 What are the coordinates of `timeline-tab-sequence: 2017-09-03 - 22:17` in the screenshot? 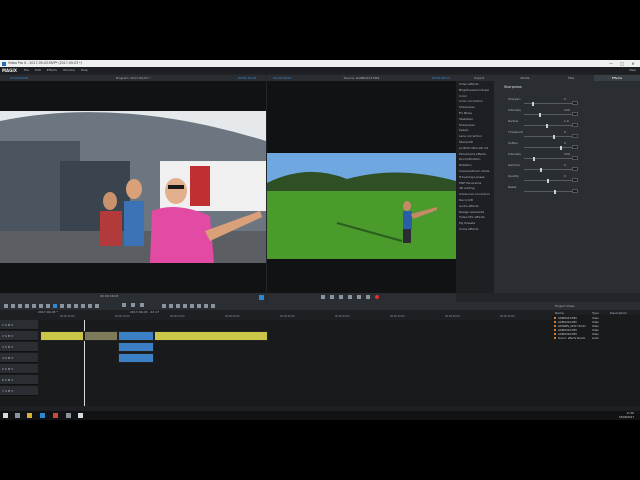 It's located at (144, 312).